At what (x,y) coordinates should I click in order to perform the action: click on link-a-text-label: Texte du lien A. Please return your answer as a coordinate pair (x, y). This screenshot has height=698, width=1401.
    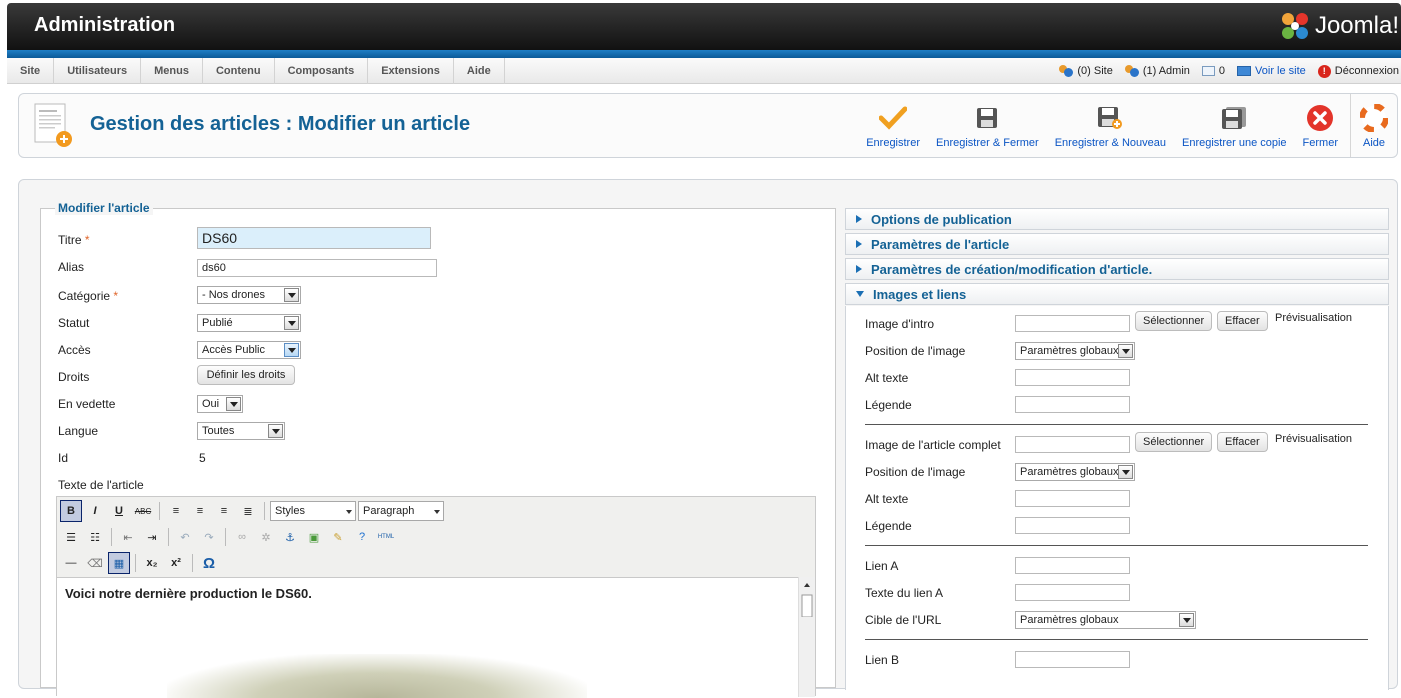
    Looking at the image, I should click on (904, 593).